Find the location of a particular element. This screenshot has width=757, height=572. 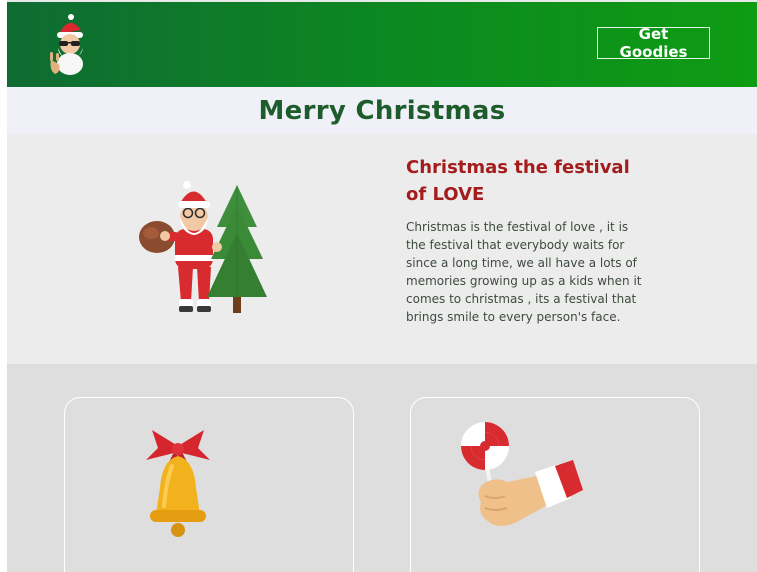

lollipop-hand-icon is located at coordinates (522, 474).